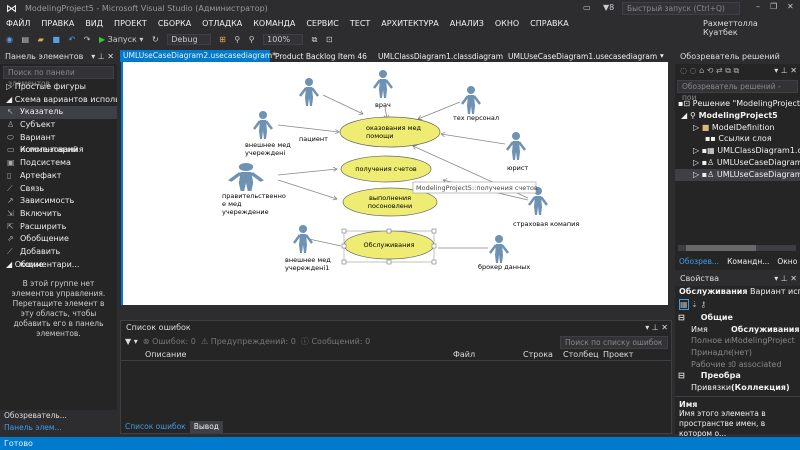 The height and width of the screenshot is (450, 800). I want to click on actor-external-med: внешнее медучережденi, so click(268, 133).